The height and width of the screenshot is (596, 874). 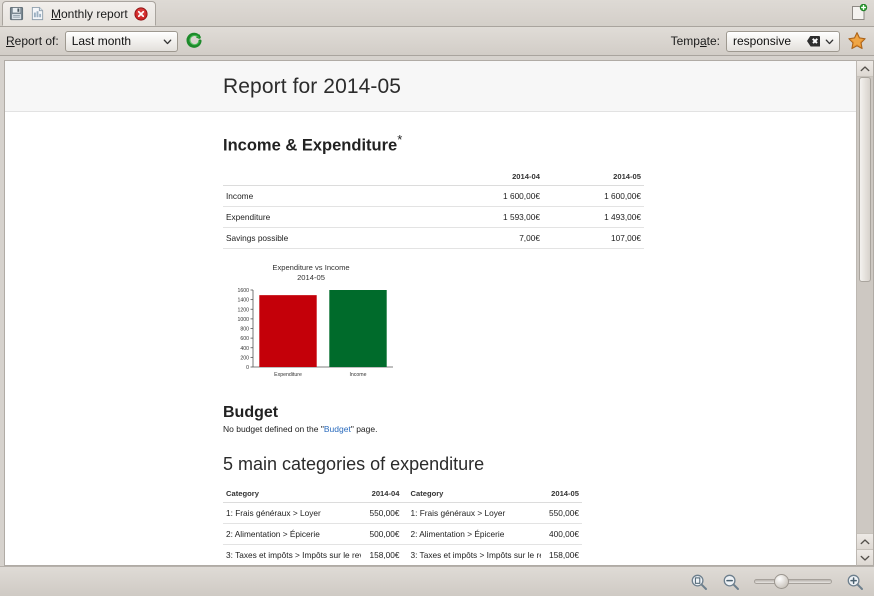 What do you see at coordinates (288, 375) in the screenshot?
I see `svg-text: Expenditure` at bounding box center [288, 375].